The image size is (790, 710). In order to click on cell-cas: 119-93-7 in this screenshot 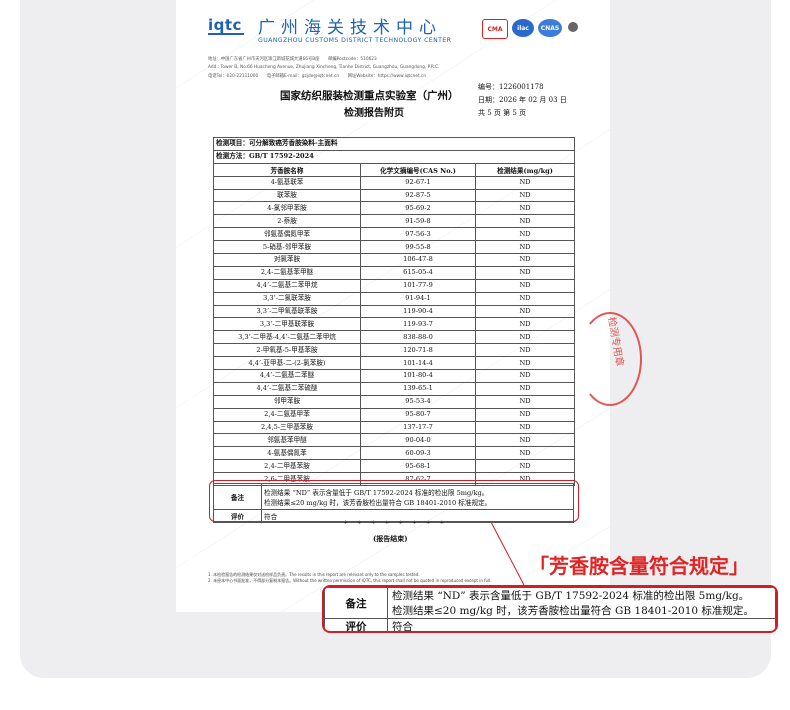, I will do `click(418, 324)`.